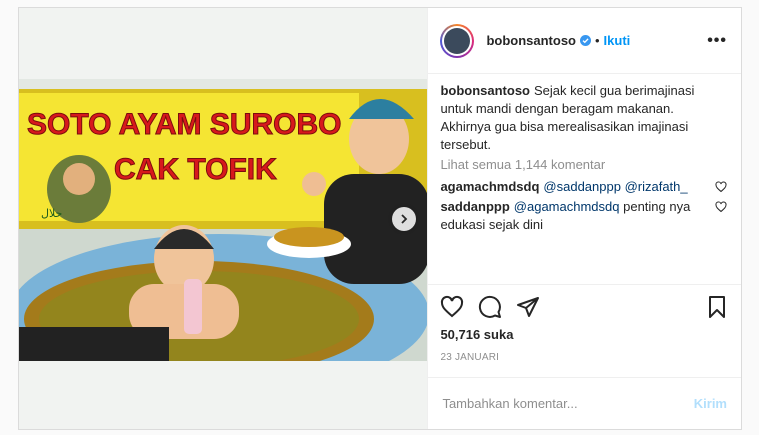  I want to click on post-date: 23 JANUARI, so click(584, 357).